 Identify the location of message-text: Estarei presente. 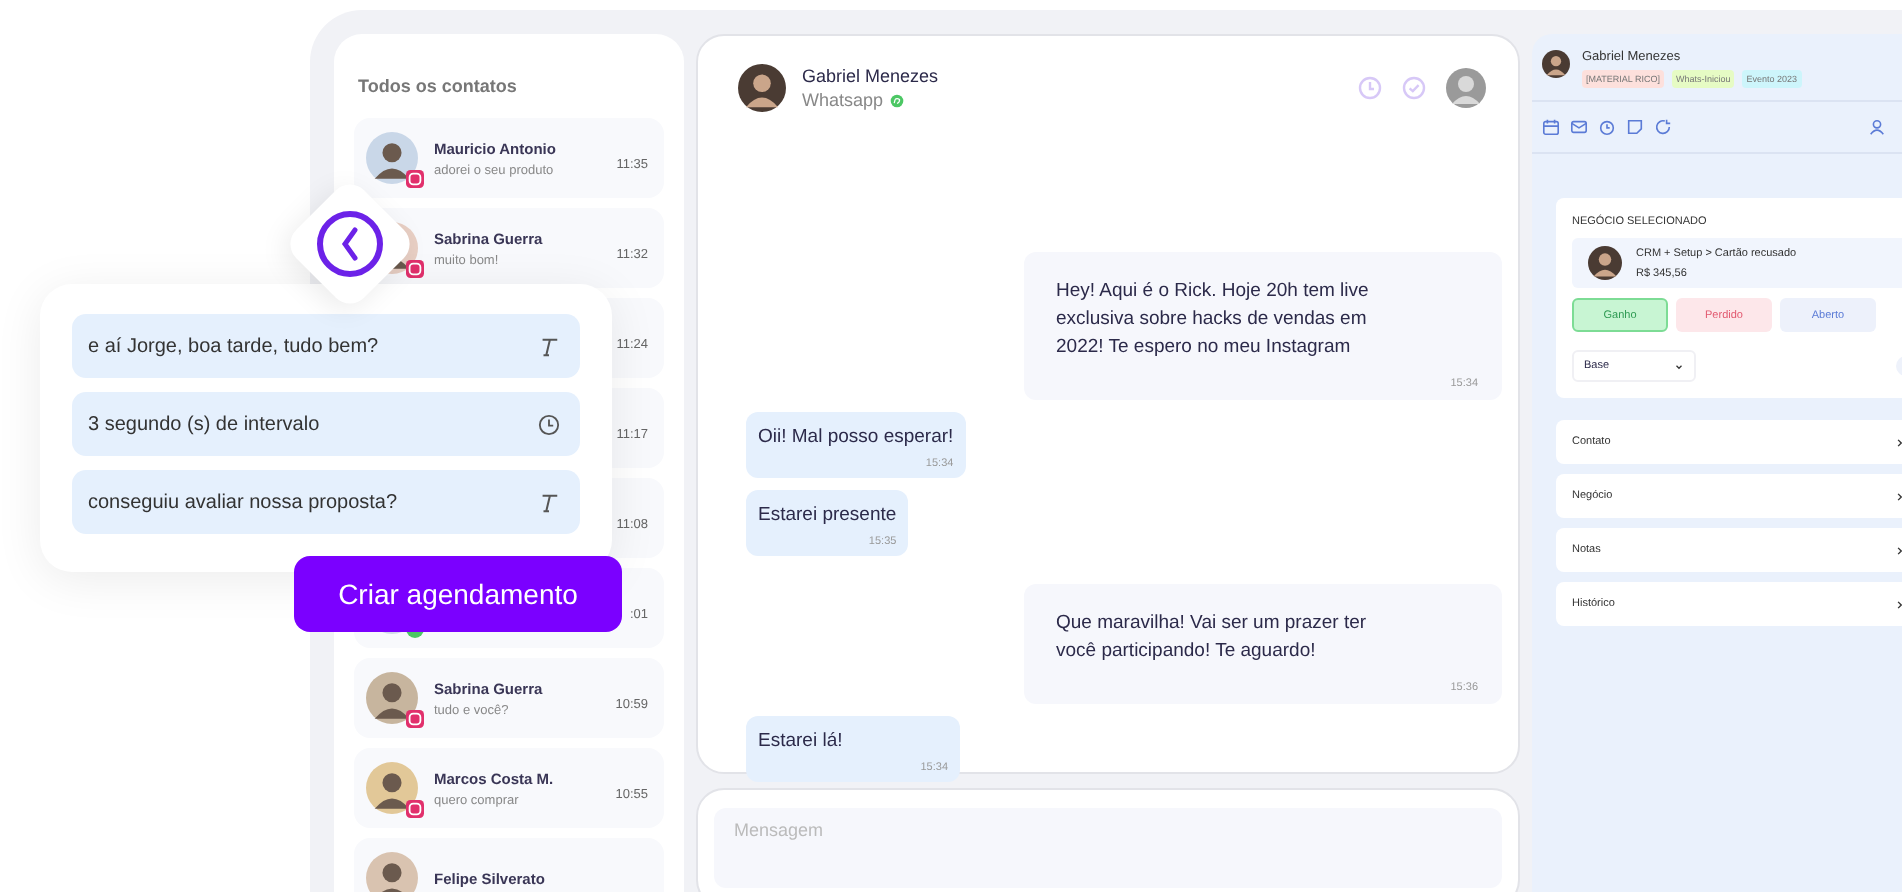
(827, 516).